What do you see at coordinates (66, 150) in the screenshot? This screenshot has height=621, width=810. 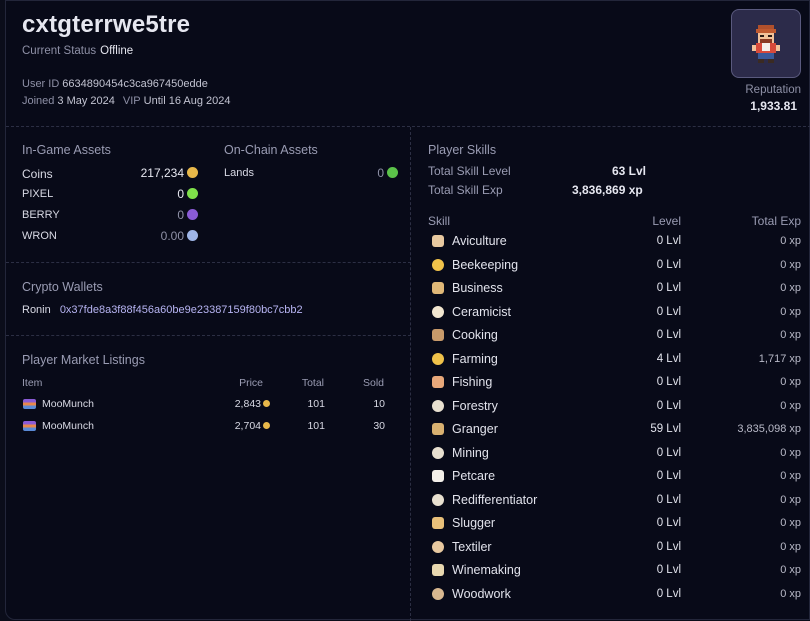 I see `ingame-assets-title: In-Game Assets` at bounding box center [66, 150].